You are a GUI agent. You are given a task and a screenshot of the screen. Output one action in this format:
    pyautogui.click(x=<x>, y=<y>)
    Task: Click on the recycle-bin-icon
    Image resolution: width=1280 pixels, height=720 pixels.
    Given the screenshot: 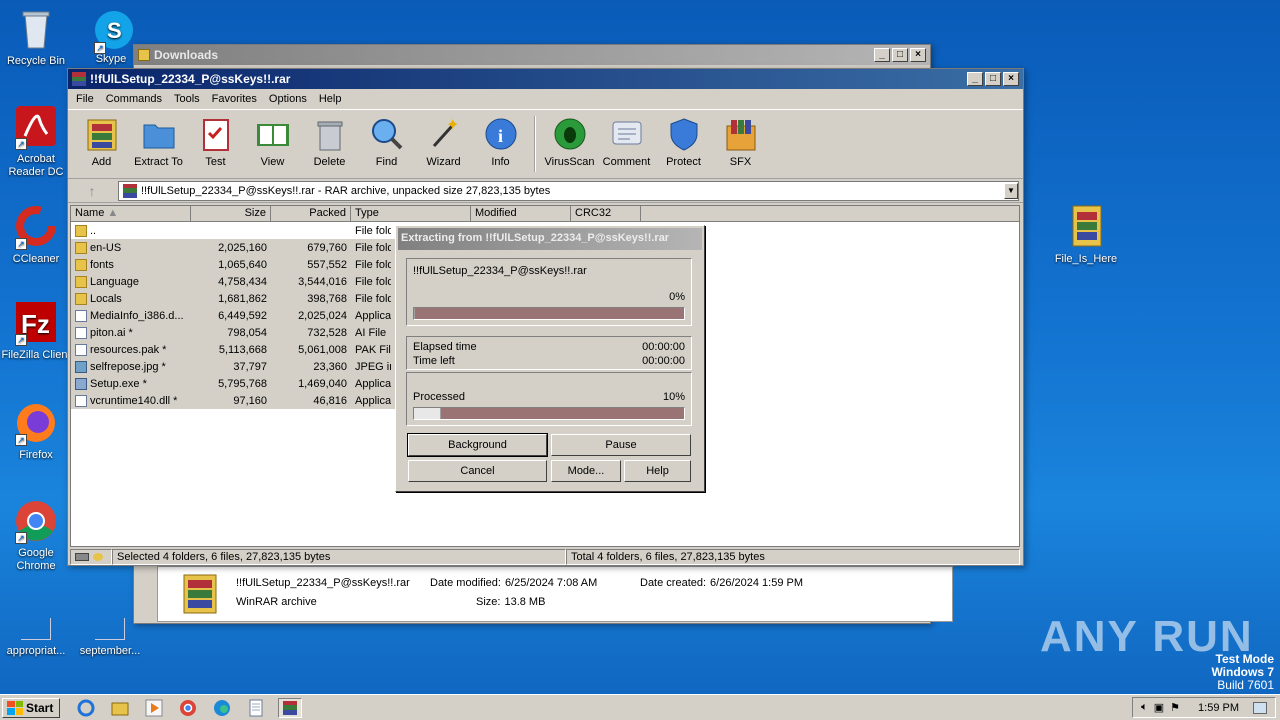 What is the action you would take?
    pyautogui.click(x=36, y=29)
    